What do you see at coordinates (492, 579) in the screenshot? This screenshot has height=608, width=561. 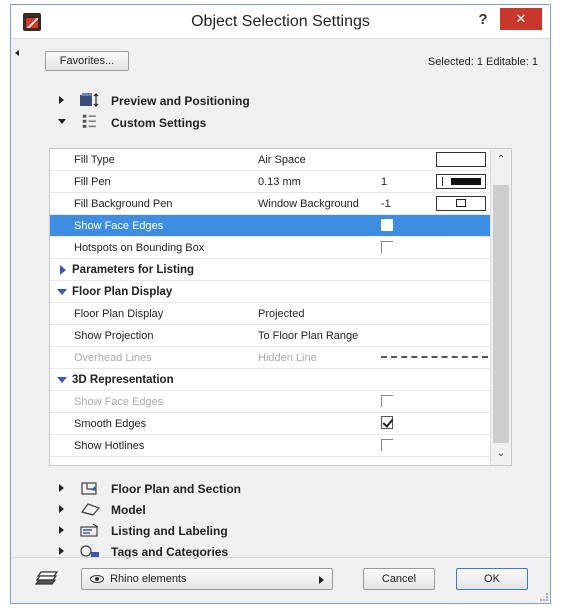 I see `ok-button: OK` at bounding box center [492, 579].